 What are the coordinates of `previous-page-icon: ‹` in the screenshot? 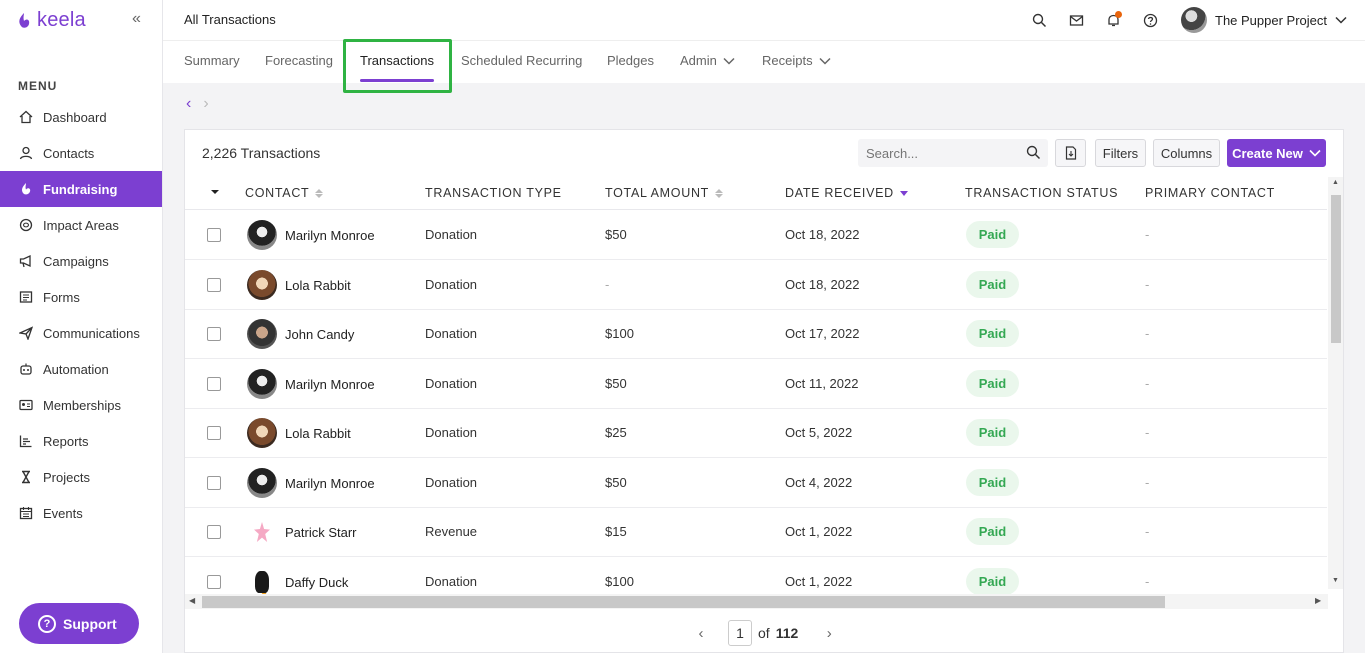 It's located at (701, 633).